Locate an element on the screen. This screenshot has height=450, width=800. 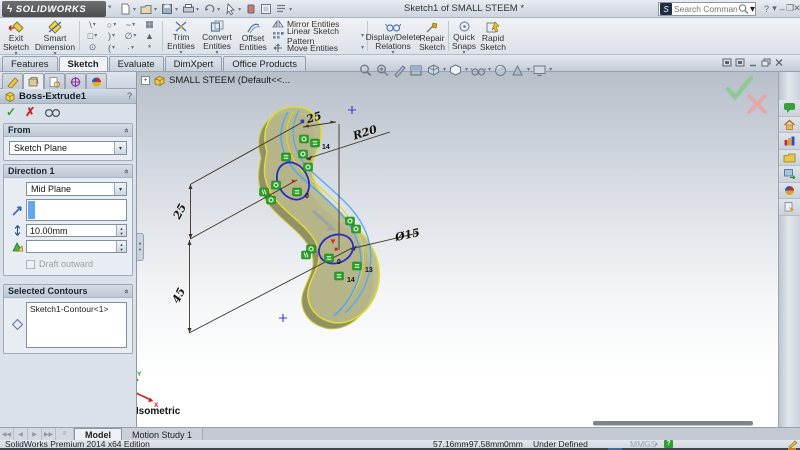
offset-entities-button: Offset Entities is located at coordinates (253, 36).